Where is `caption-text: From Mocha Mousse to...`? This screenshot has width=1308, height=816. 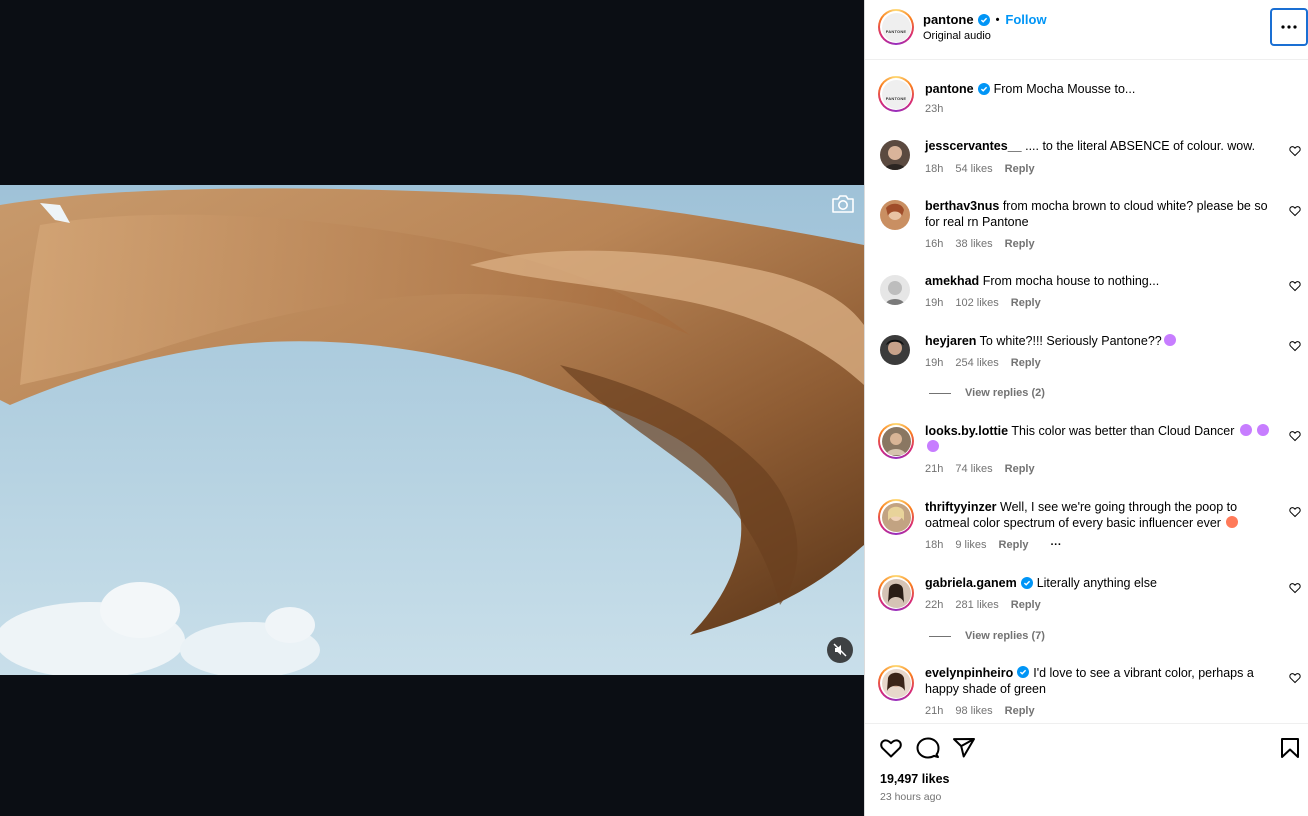 caption-text: From Mocha Mousse to... is located at coordinates (1064, 89).